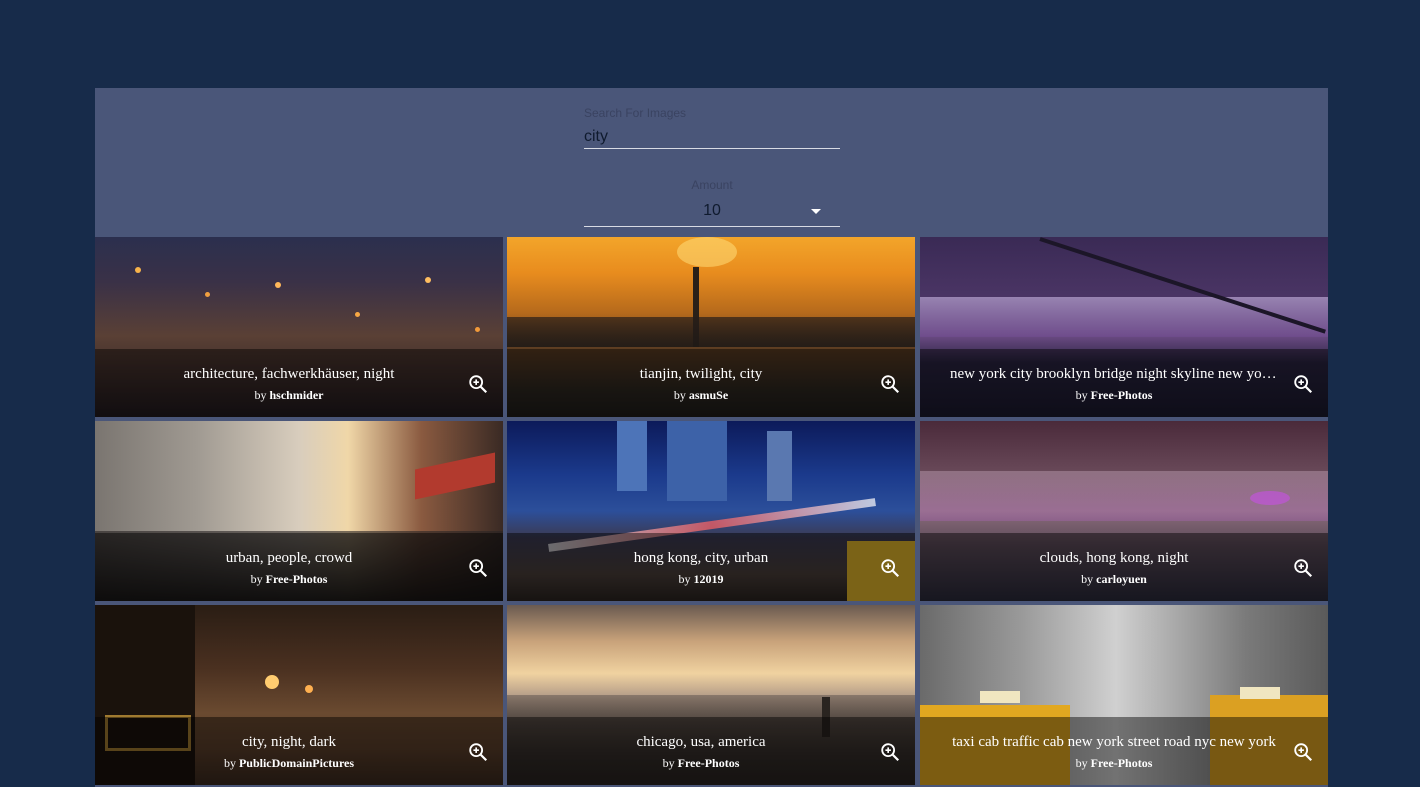  Describe the element at coordinates (1121, 579) in the screenshot. I see `image-author: carloyuen` at that location.